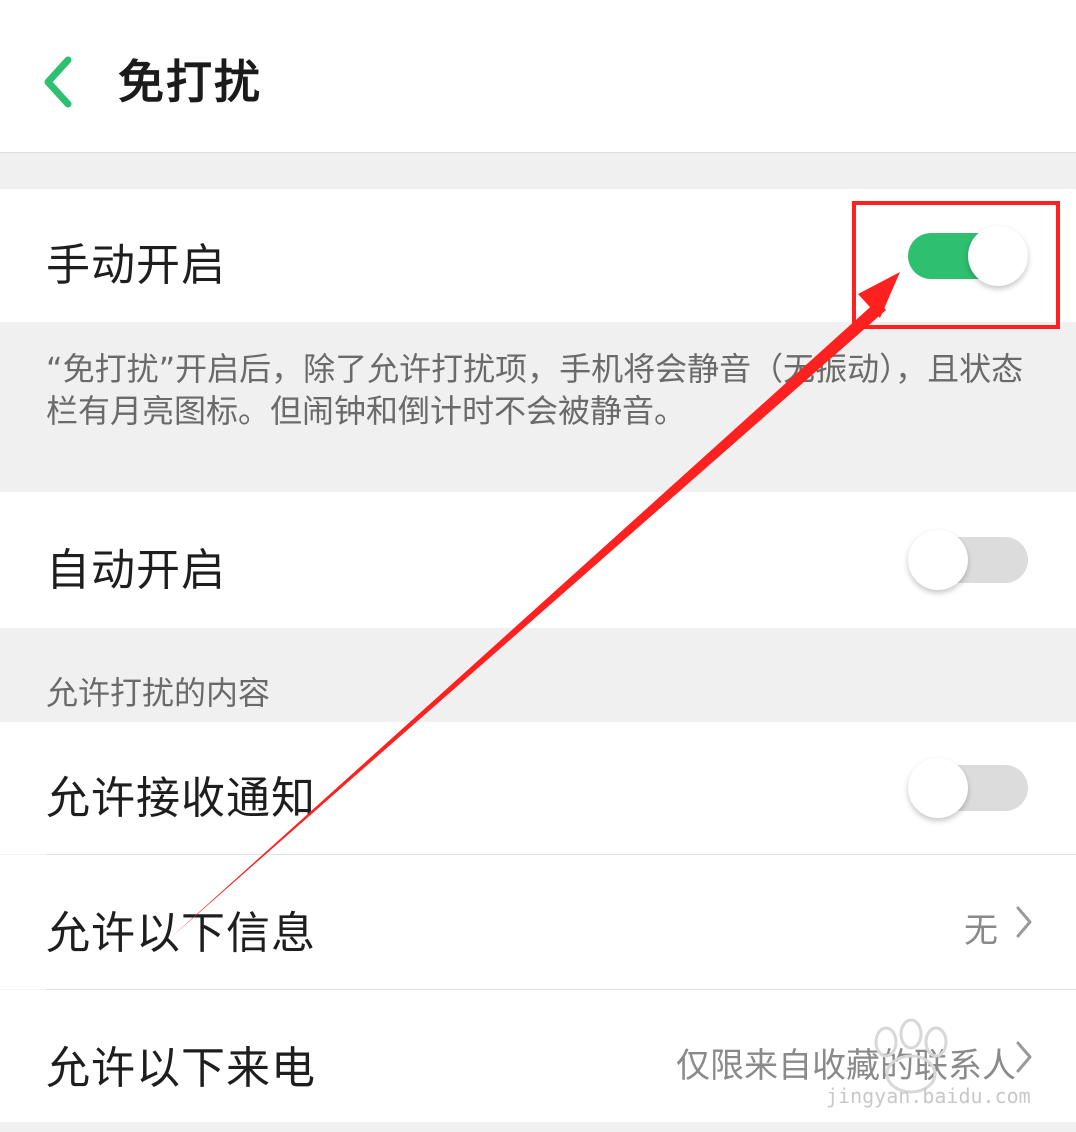 The height and width of the screenshot is (1132, 1076). Describe the element at coordinates (981, 931) in the screenshot. I see `allow-messages-value: 无` at that location.